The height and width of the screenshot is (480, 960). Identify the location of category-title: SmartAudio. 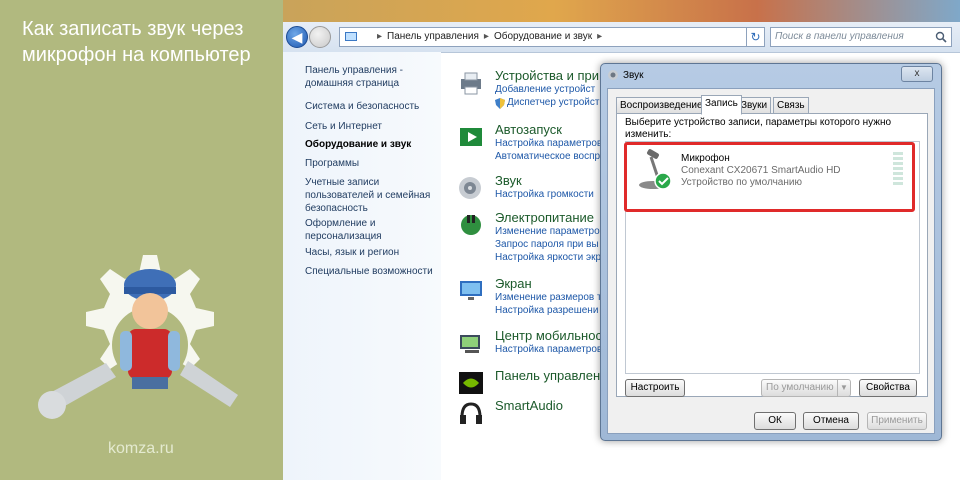
(529, 405).